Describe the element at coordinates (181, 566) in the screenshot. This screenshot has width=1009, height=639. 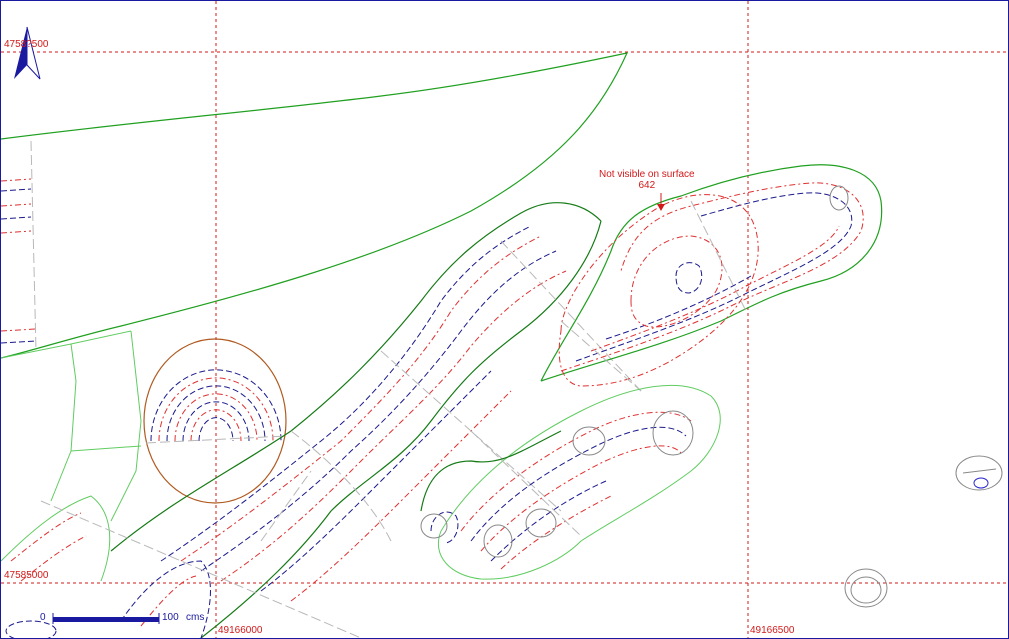
I see `bottom-left-features` at that location.